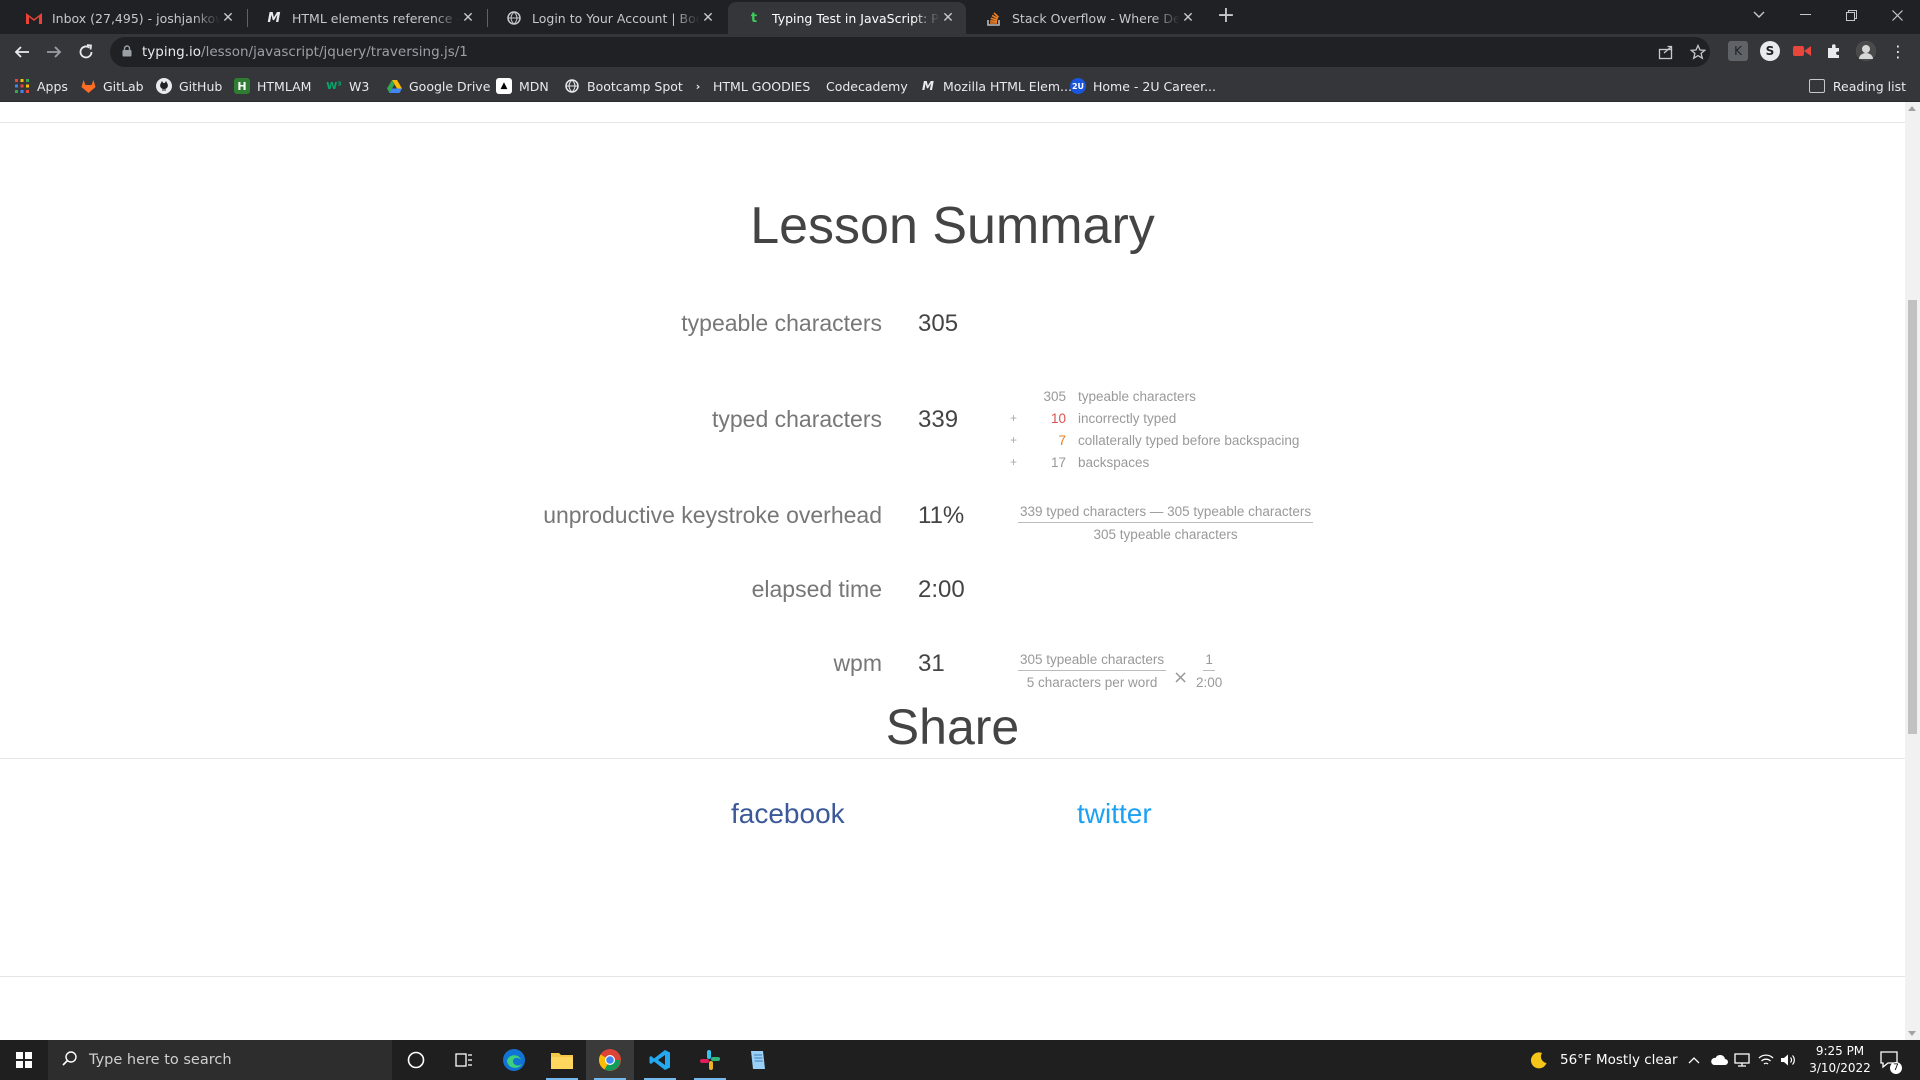  I want to click on chevron-up-icon, so click(1694, 1060).